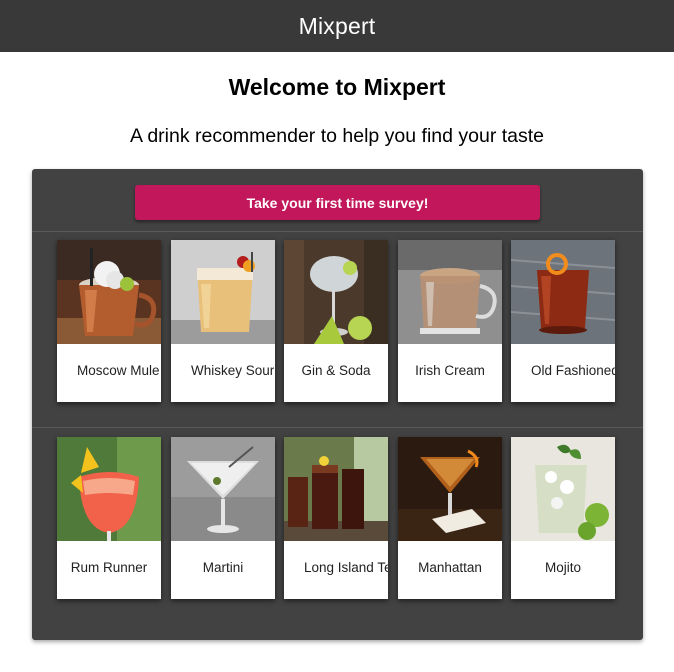 The width and height of the screenshot is (674, 672). What do you see at coordinates (109, 567) in the screenshot?
I see `drink-name: Rum Runner` at bounding box center [109, 567].